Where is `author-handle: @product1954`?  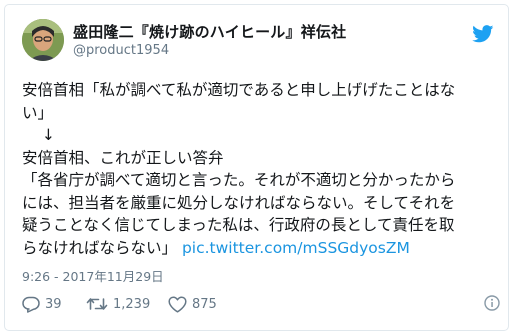 author-handle: @product1954 is located at coordinates (121, 50).